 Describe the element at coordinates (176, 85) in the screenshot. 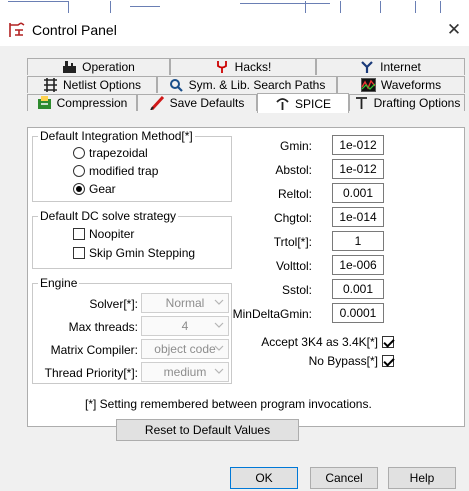

I see `search-icon` at that location.